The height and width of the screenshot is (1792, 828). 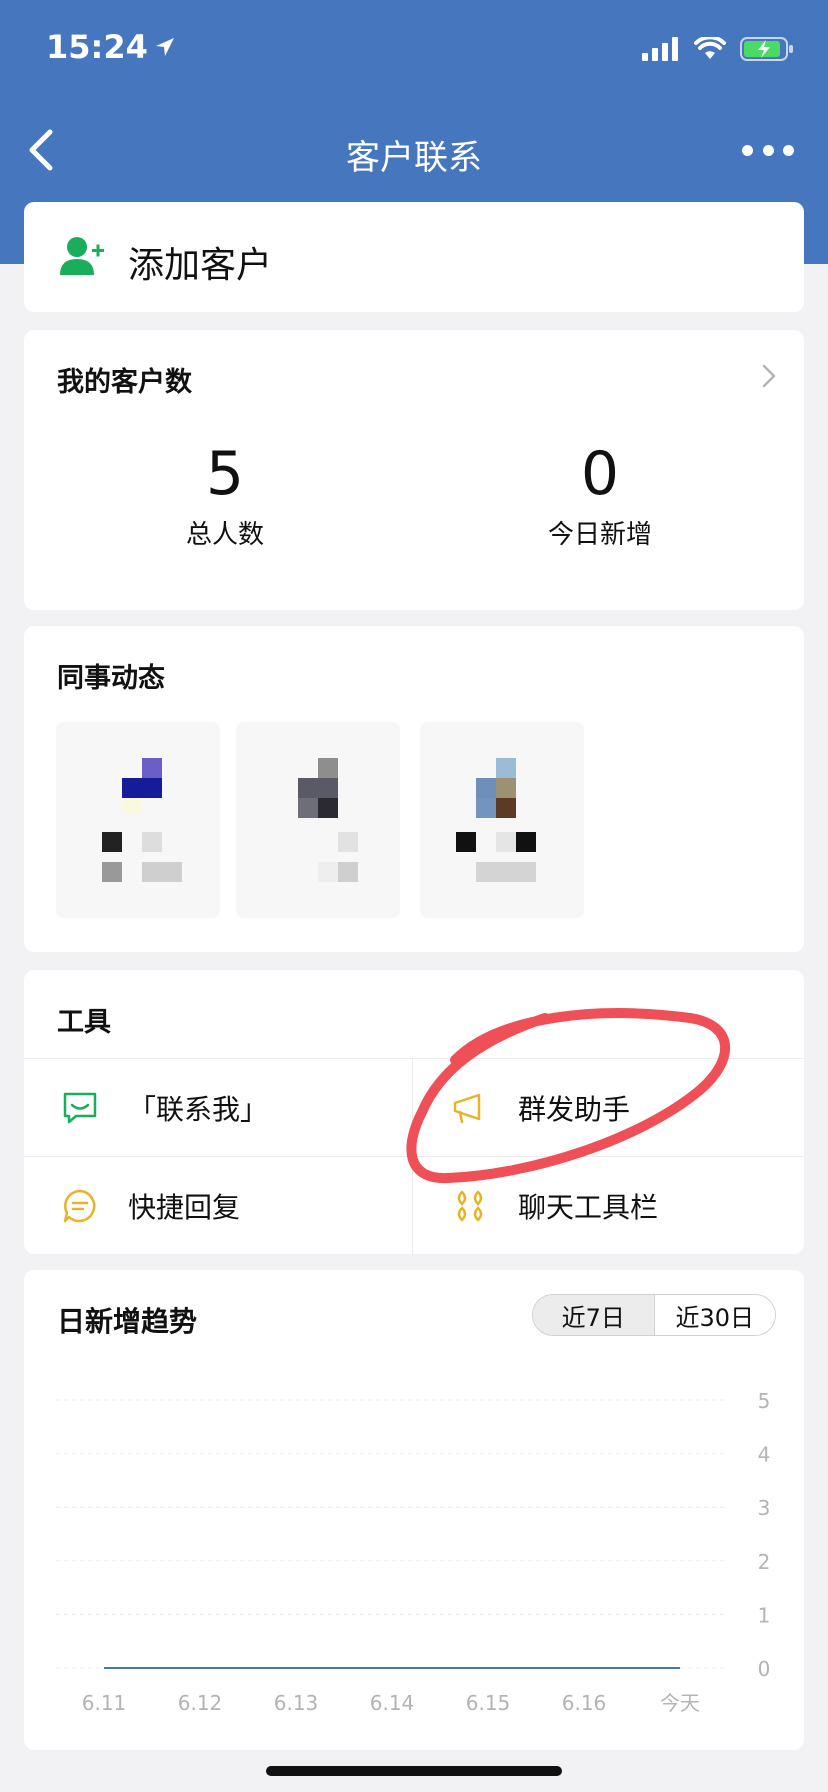 I want to click on total-customers-value: 5, so click(x=225, y=474).